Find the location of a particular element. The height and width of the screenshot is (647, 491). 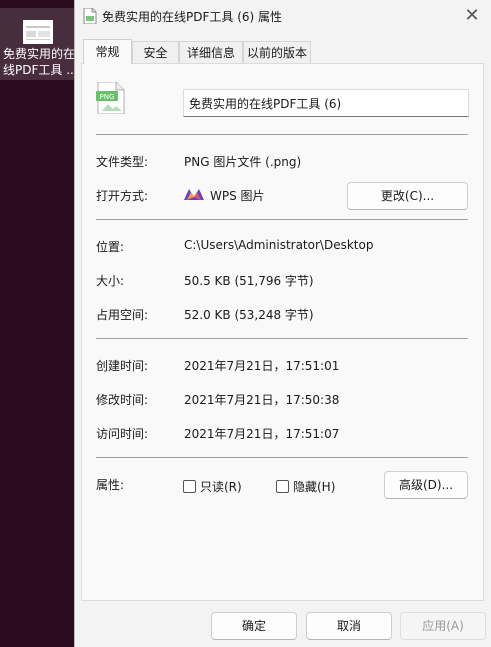

dialog-title: 免费实用的在线PDF工具 (6) 属性 is located at coordinates (192, 17).